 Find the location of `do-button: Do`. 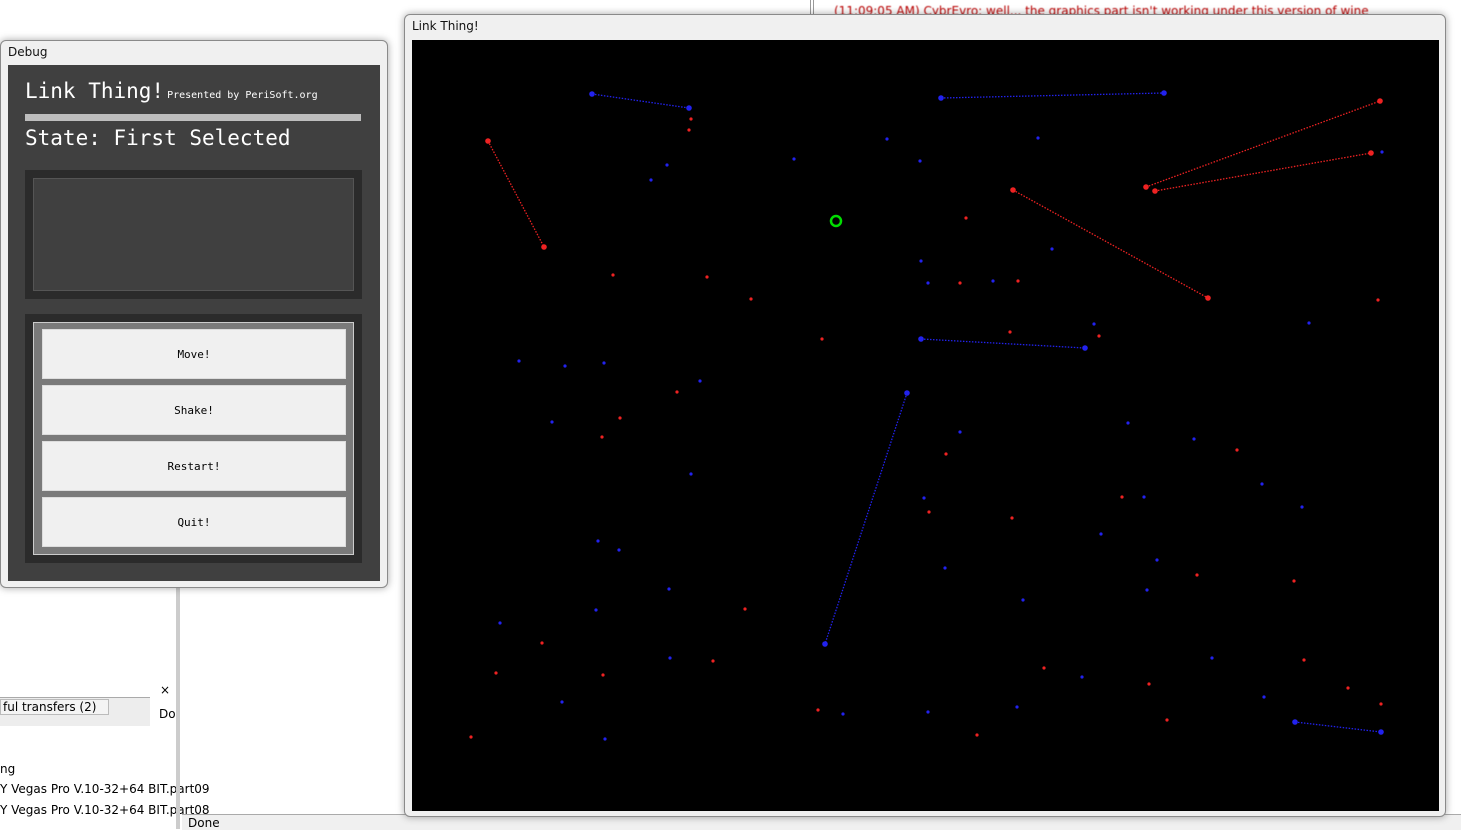

do-button: Do is located at coordinates (167, 714).